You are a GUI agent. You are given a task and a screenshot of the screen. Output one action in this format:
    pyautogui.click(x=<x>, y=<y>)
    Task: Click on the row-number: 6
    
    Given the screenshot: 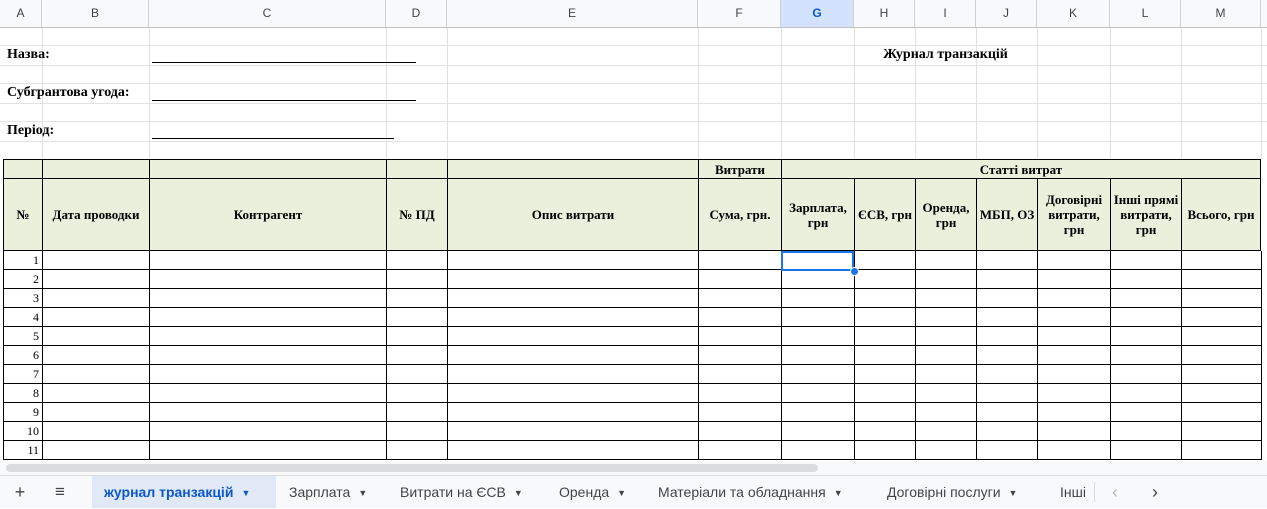 What is the action you would take?
    pyautogui.click(x=23, y=355)
    